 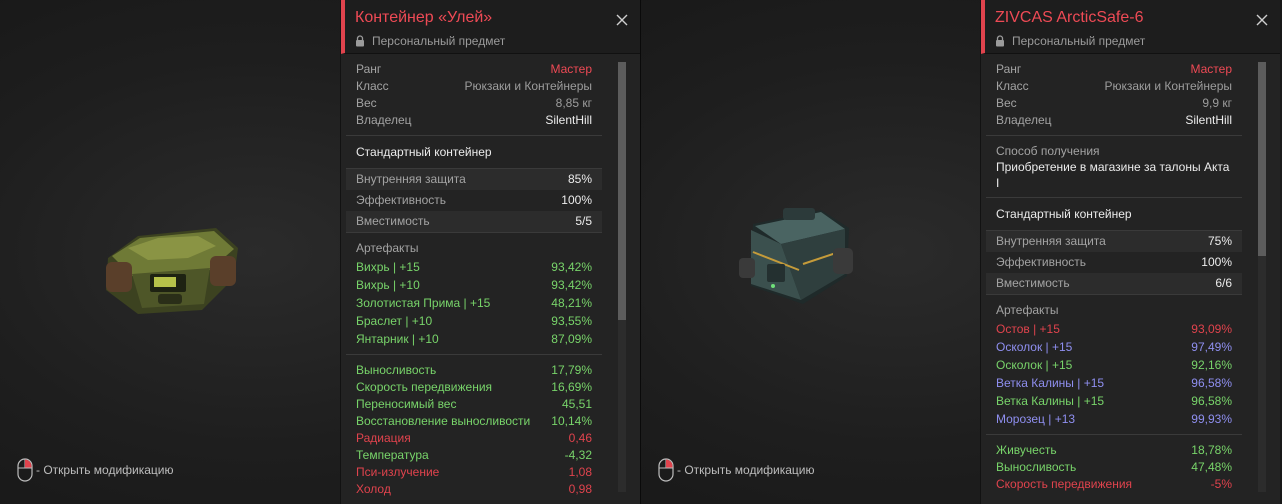 What do you see at coordinates (1079, 41) in the screenshot?
I see `personal-item-text: Персональный предмет` at bounding box center [1079, 41].